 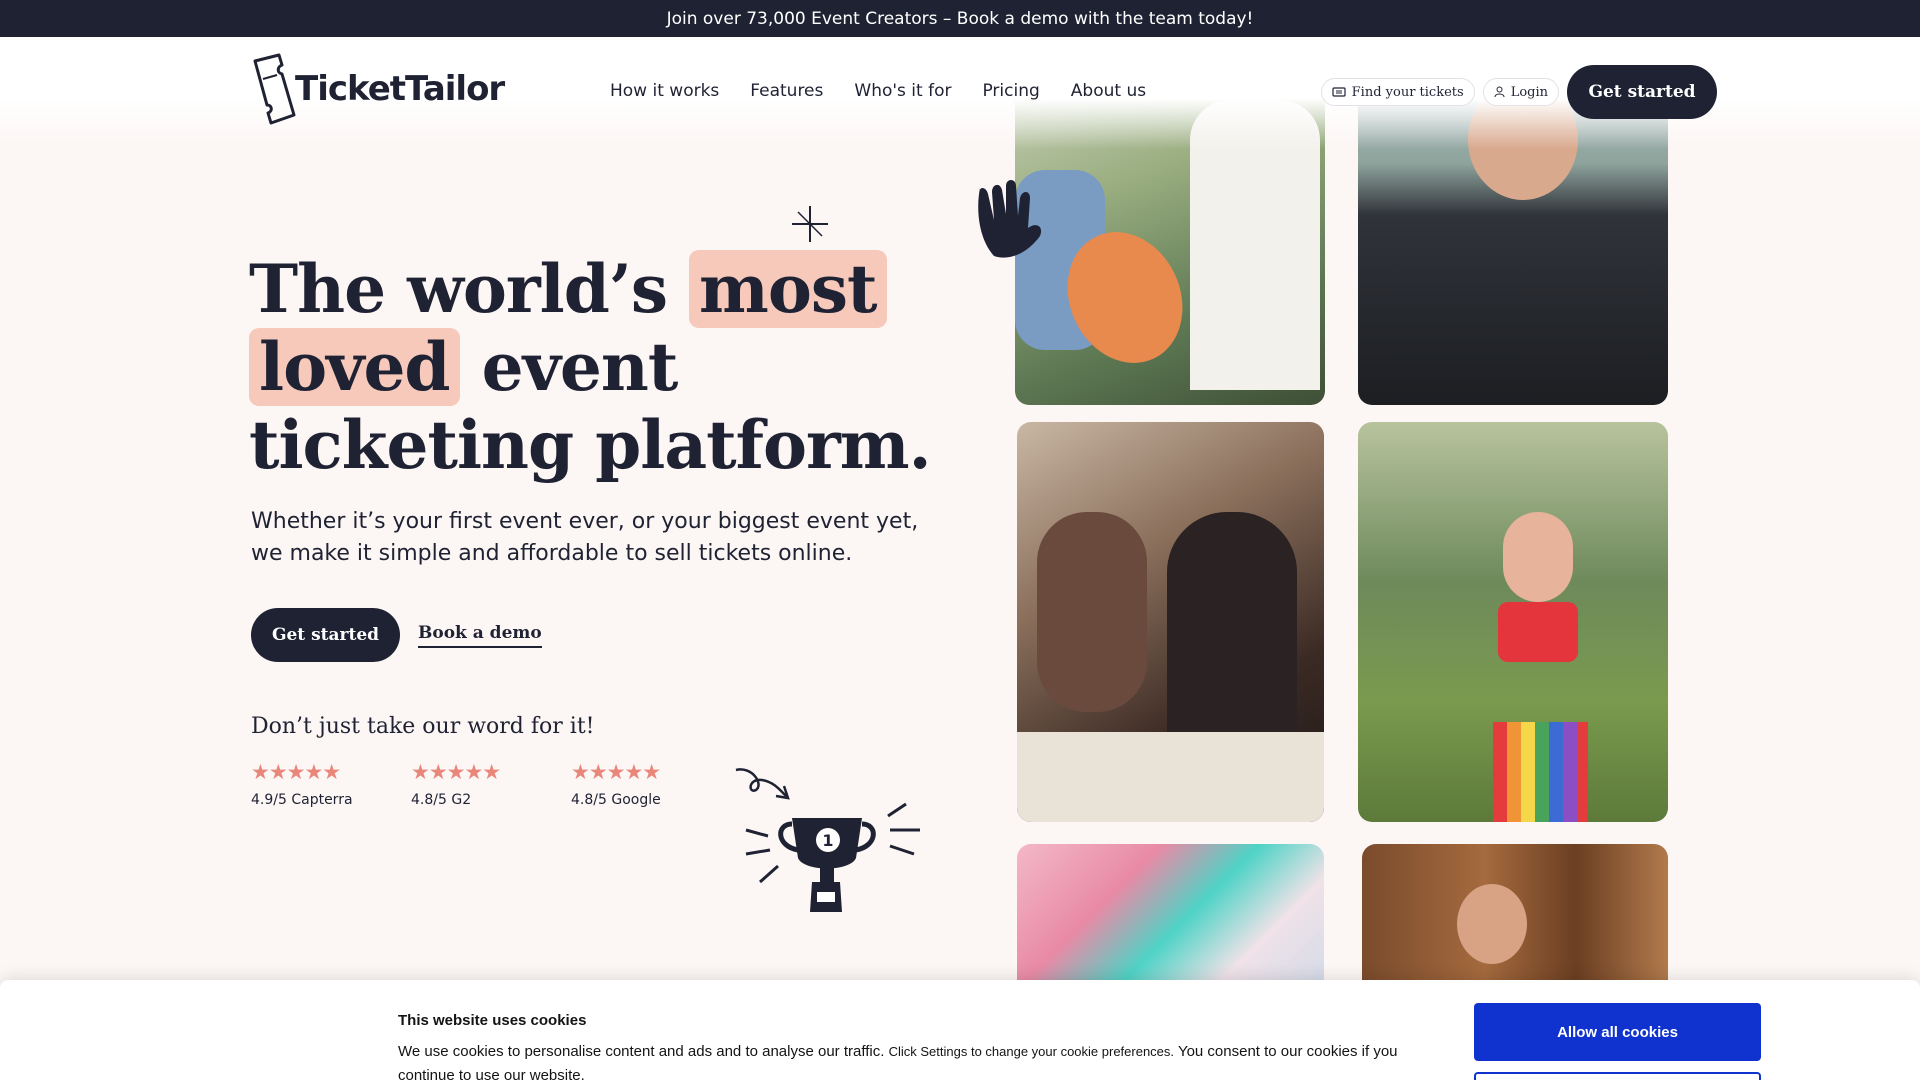 What do you see at coordinates (354, 367) in the screenshot?
I see `headline-highlight-loved: loved` at bounding box center [354, 367].